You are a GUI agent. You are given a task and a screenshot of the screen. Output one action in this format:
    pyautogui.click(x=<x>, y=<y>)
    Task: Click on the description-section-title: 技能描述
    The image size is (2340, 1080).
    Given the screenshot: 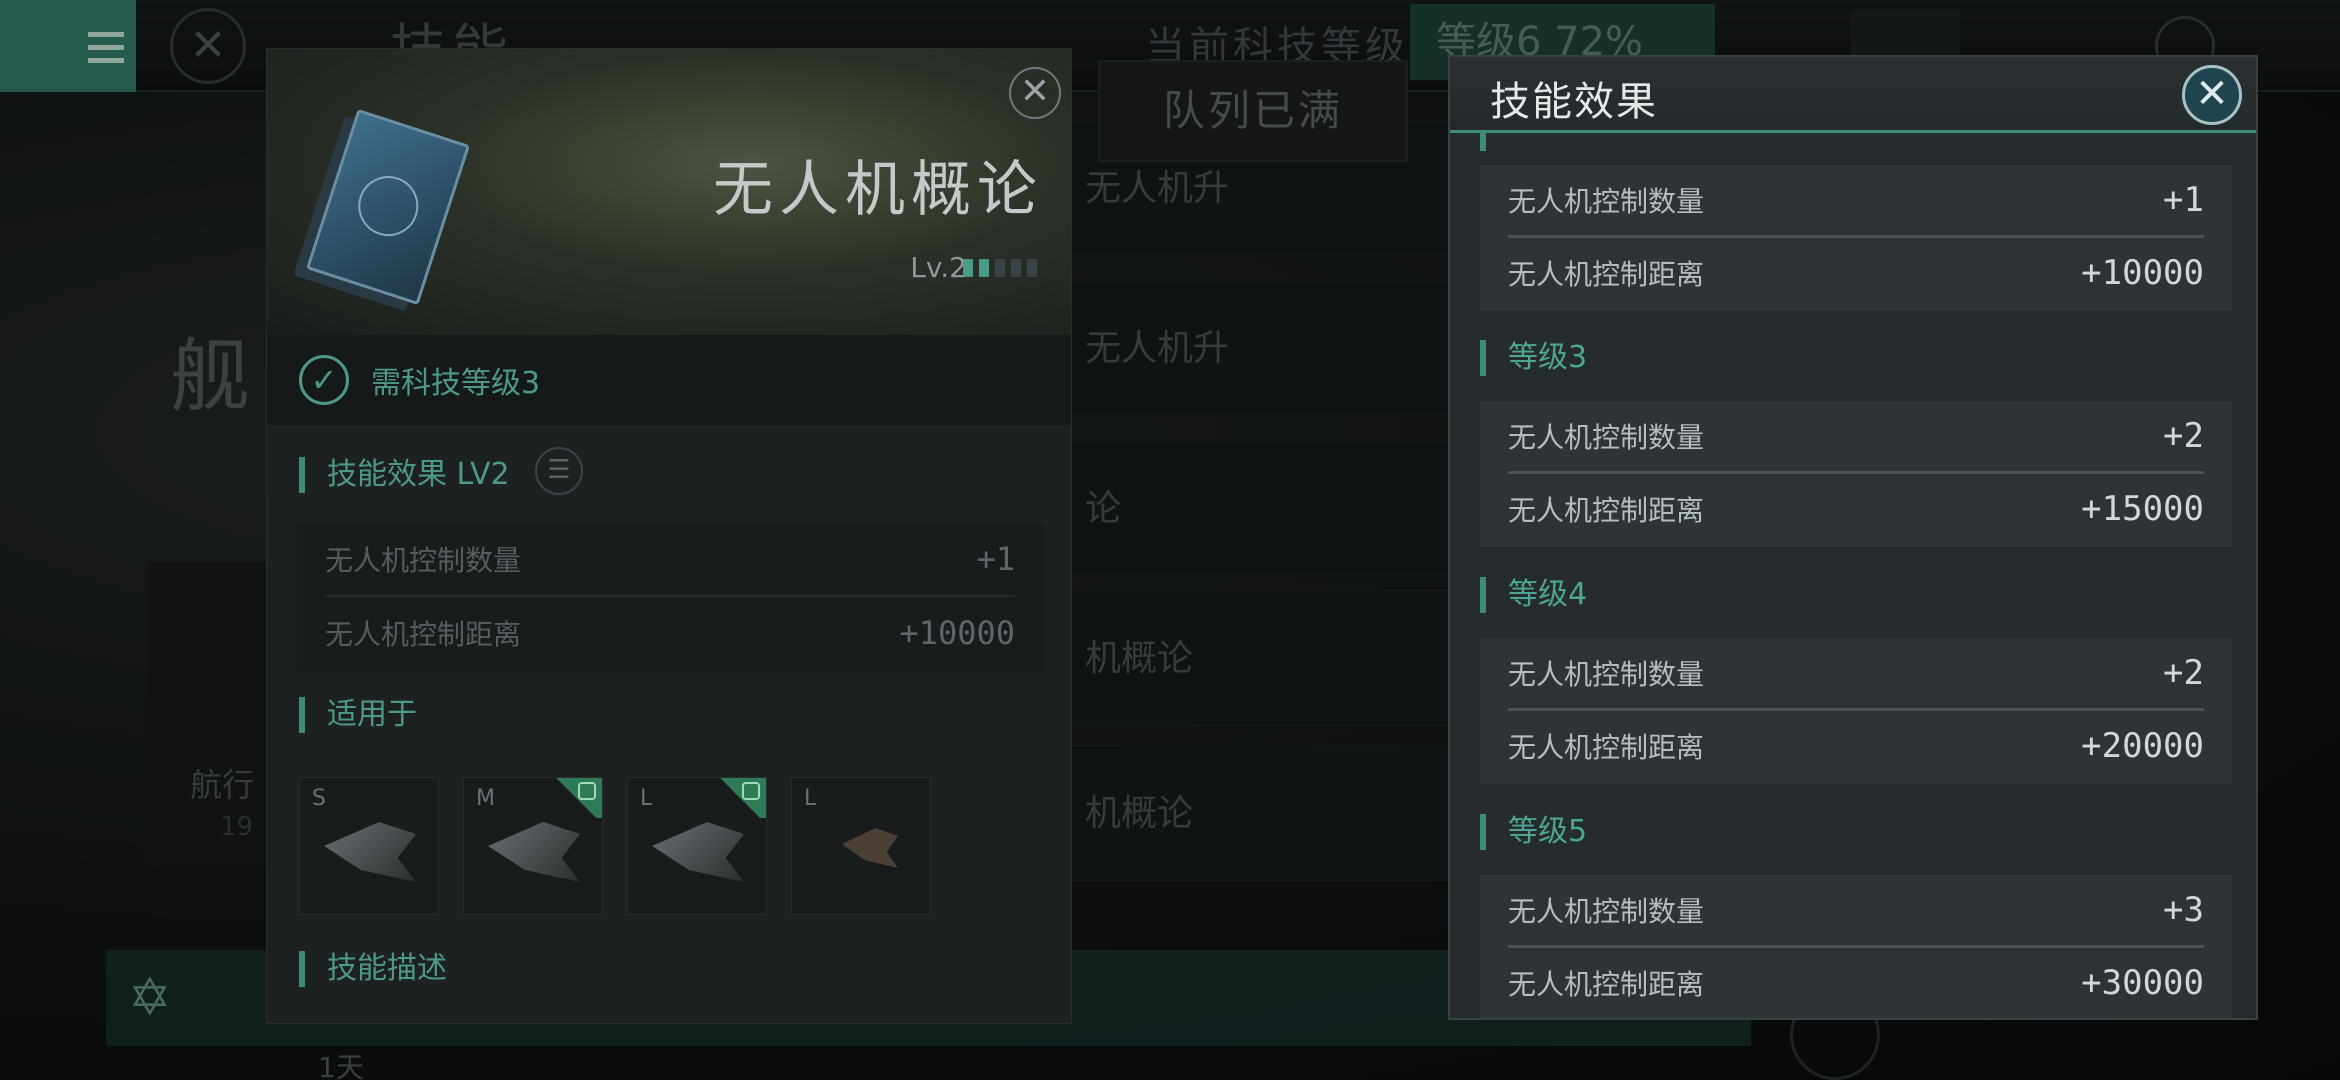 What is the action you would take?
    pyautogui.click(x=373, y=969)
    